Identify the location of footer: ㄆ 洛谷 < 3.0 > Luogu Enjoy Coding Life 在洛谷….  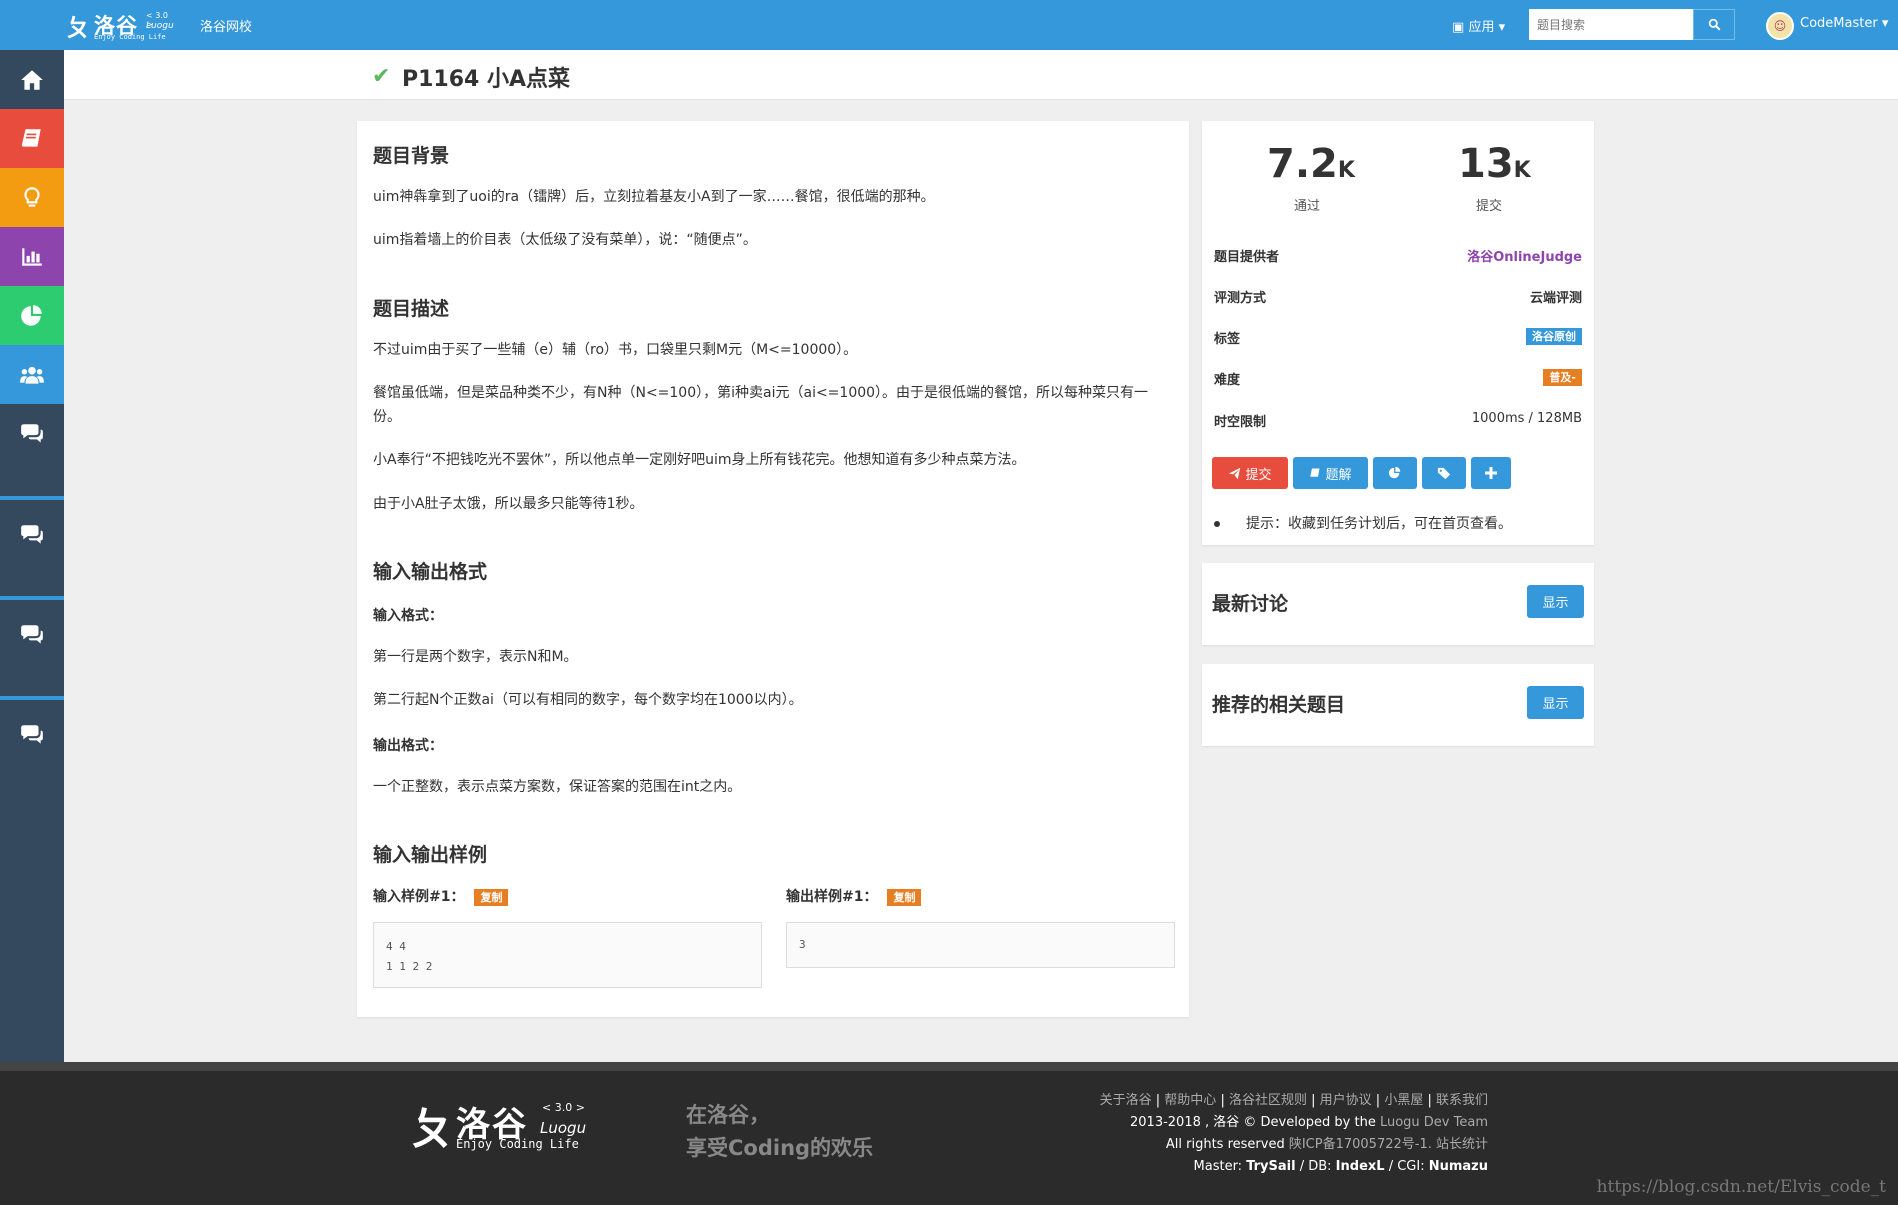
(949, 1133).